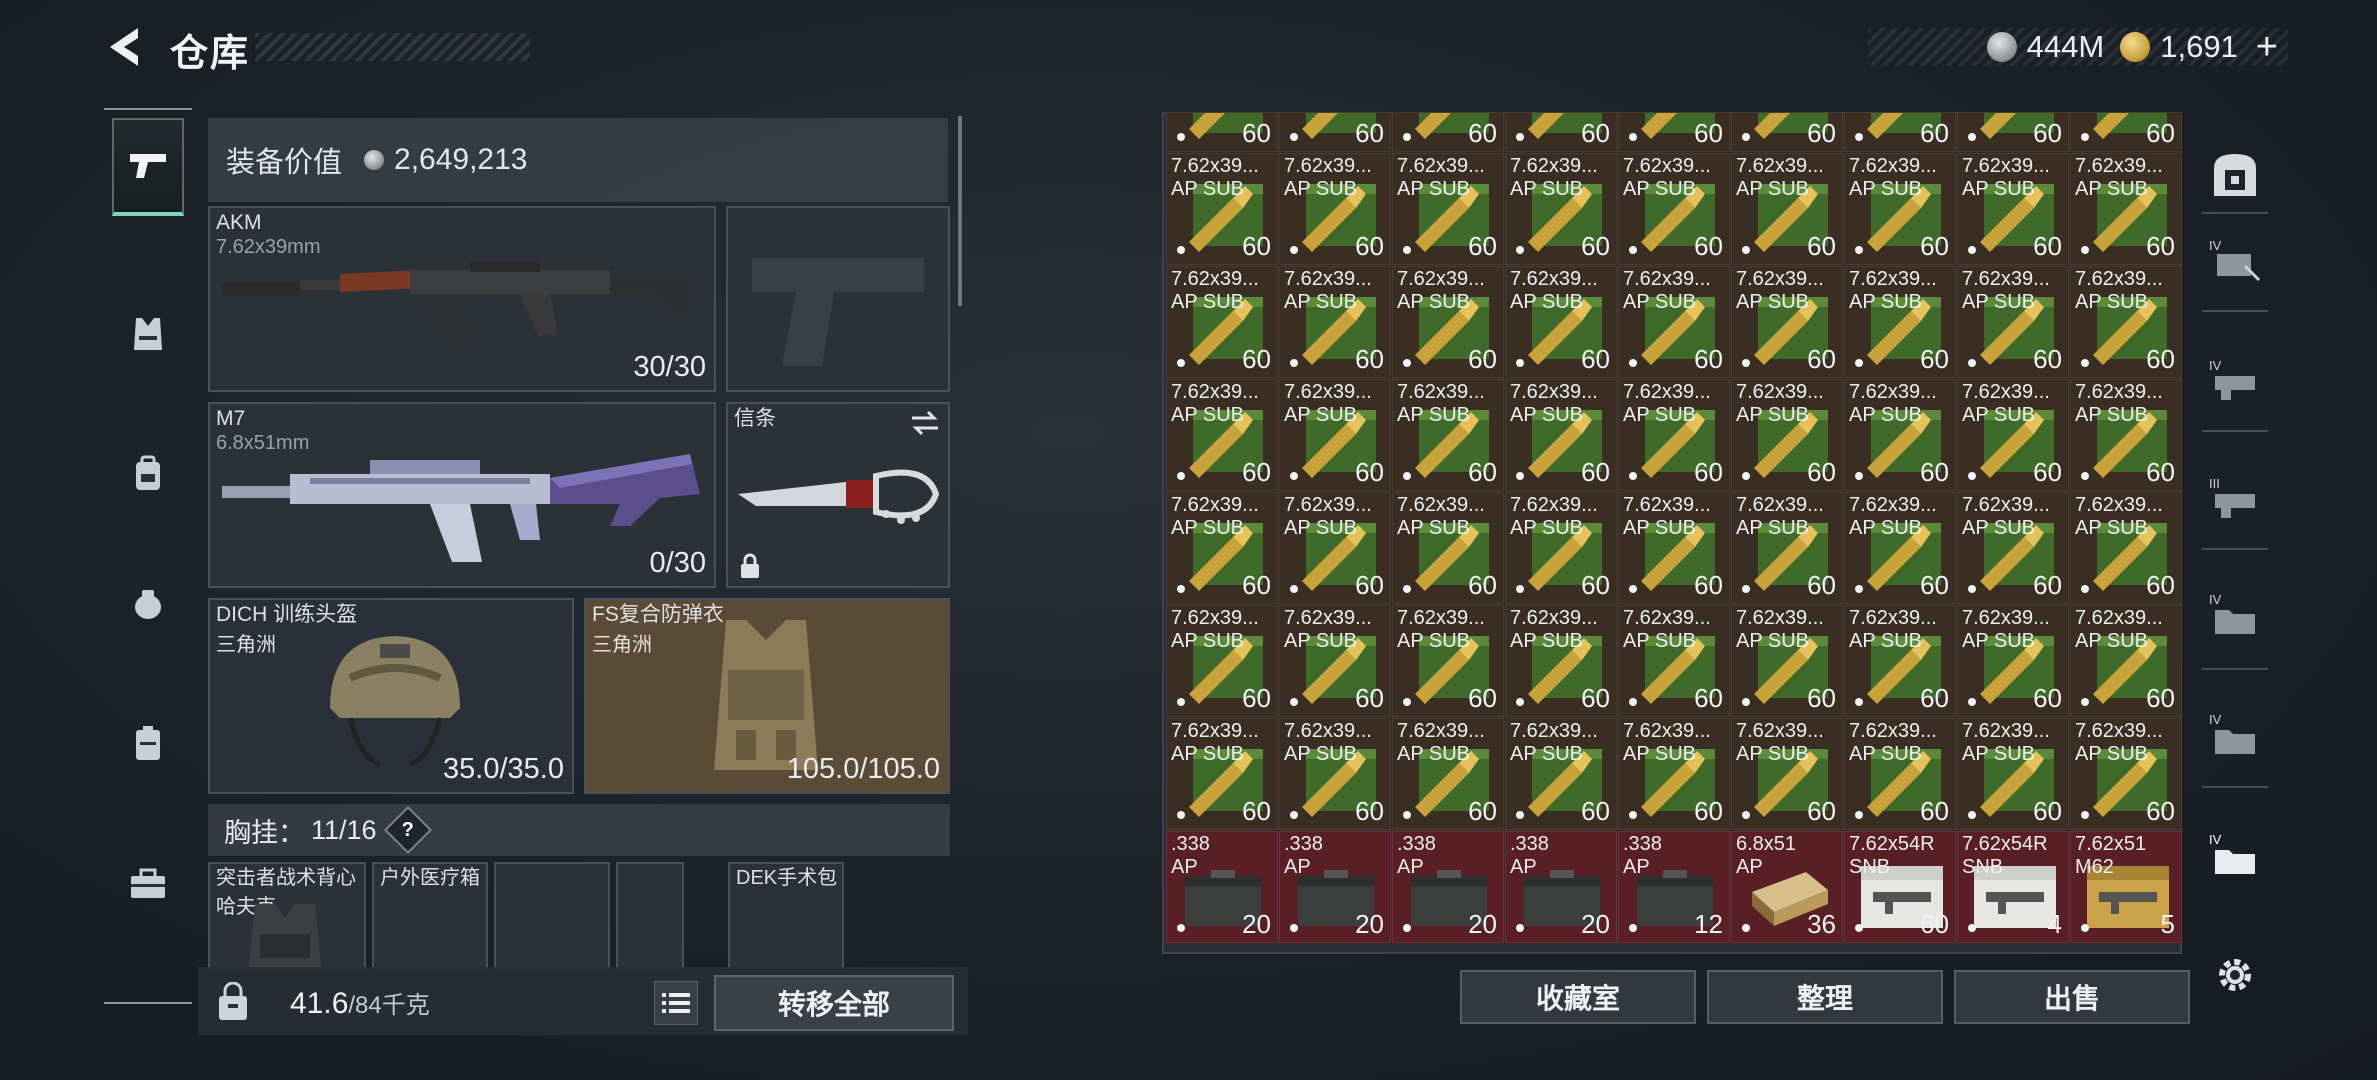  I want to click on back-button, so click(125, 47).